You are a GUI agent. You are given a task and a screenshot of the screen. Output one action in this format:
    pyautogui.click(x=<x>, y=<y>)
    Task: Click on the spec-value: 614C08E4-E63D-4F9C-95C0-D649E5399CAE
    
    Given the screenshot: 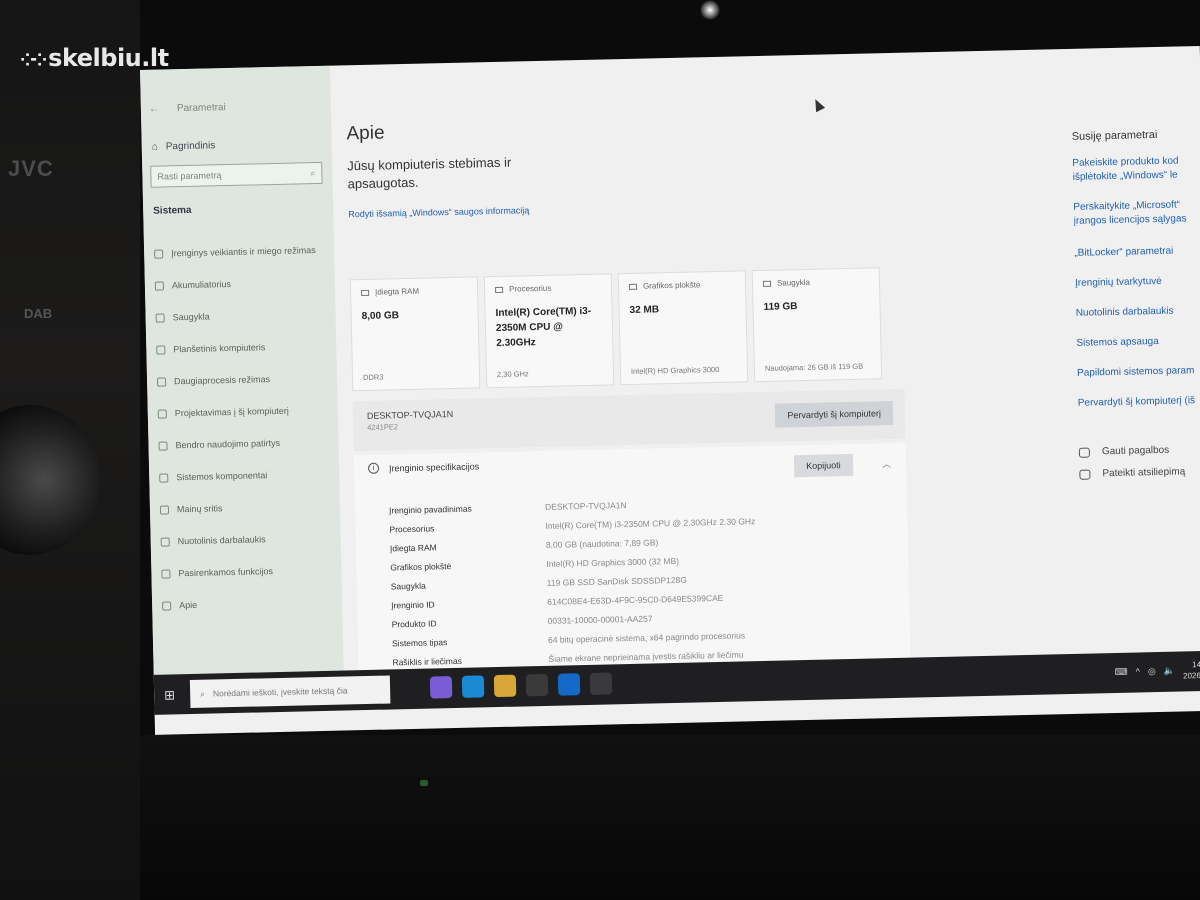 What is the action you would take?
    pyautogui.click(x=635, y=599)
    